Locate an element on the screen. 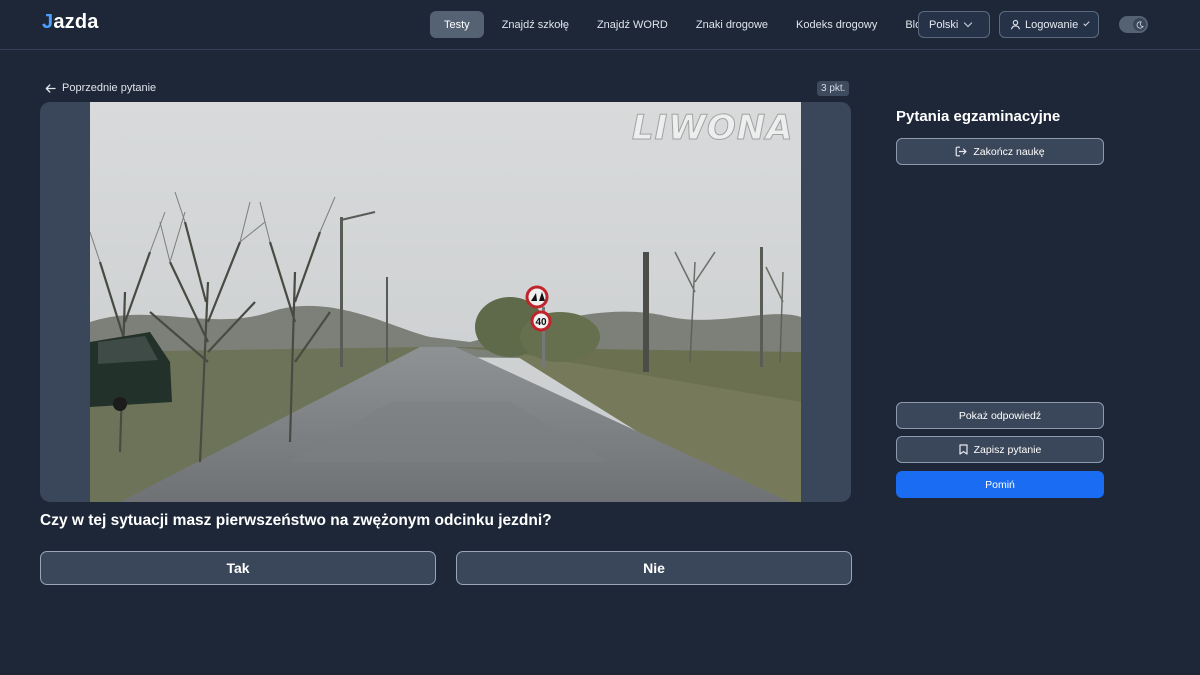 The height and width of the screenshot is (675, 1200). sidebar-title: Pytania egzaminacyjne is located at coordinates (978, 116).